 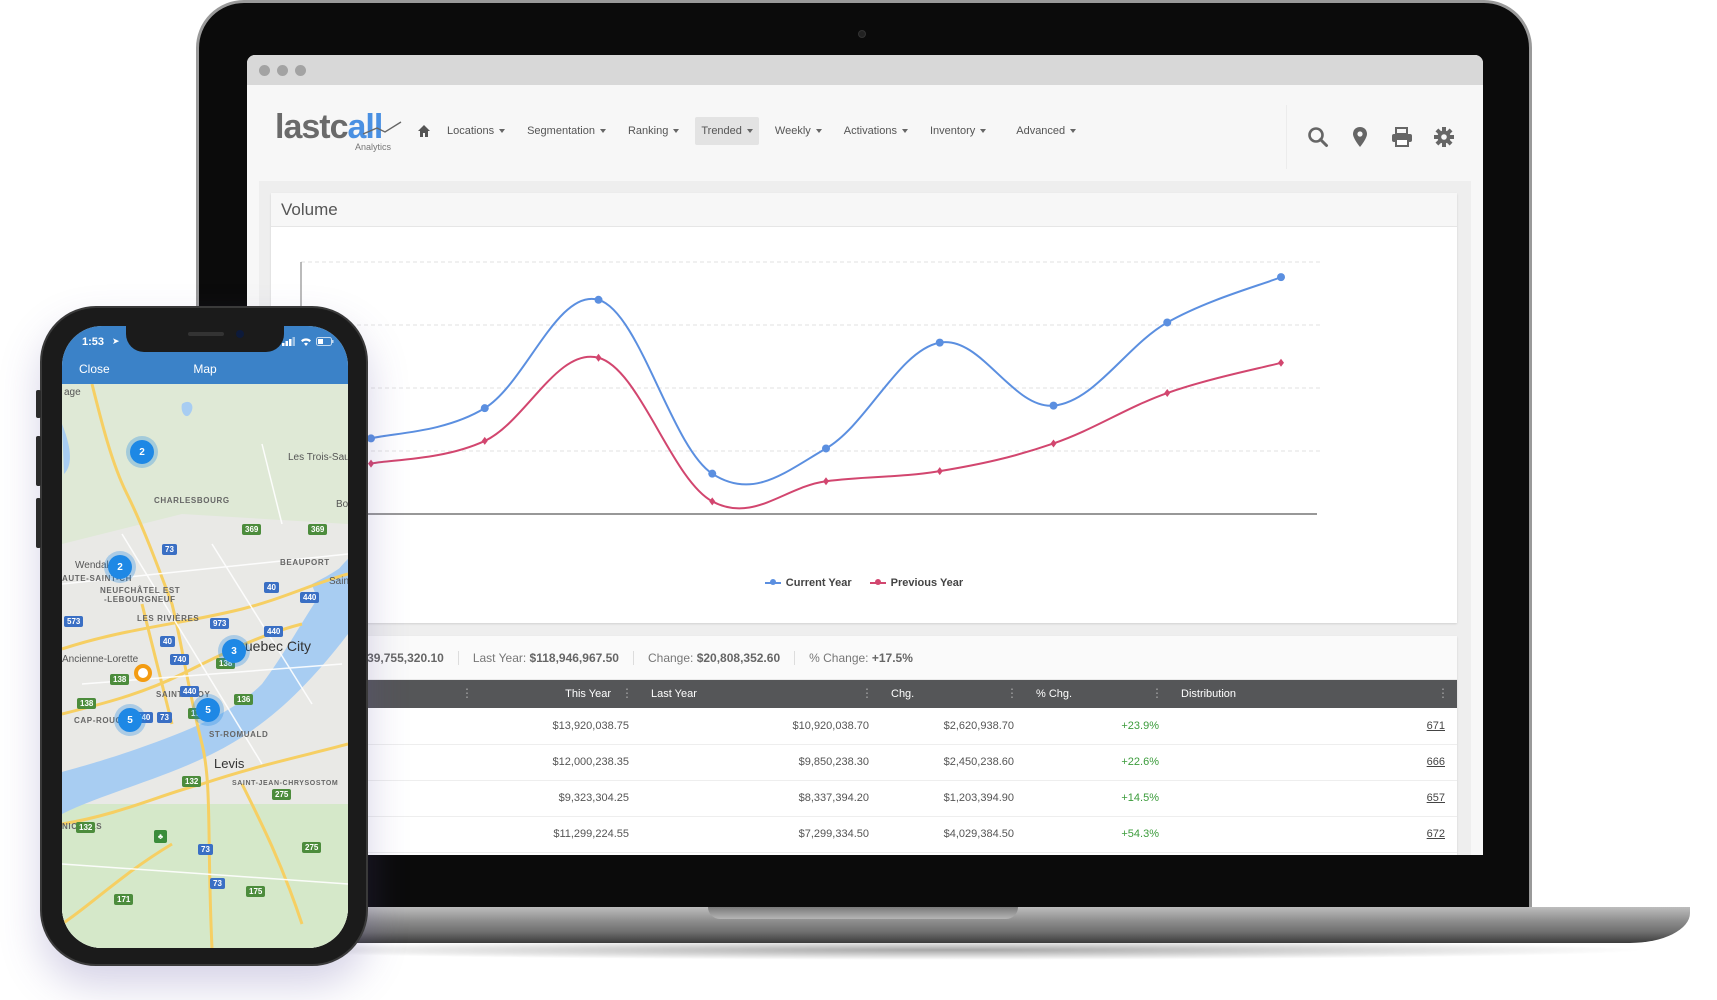 I want to click on map-cluster-marker: 3, so click(x=234, y=651).